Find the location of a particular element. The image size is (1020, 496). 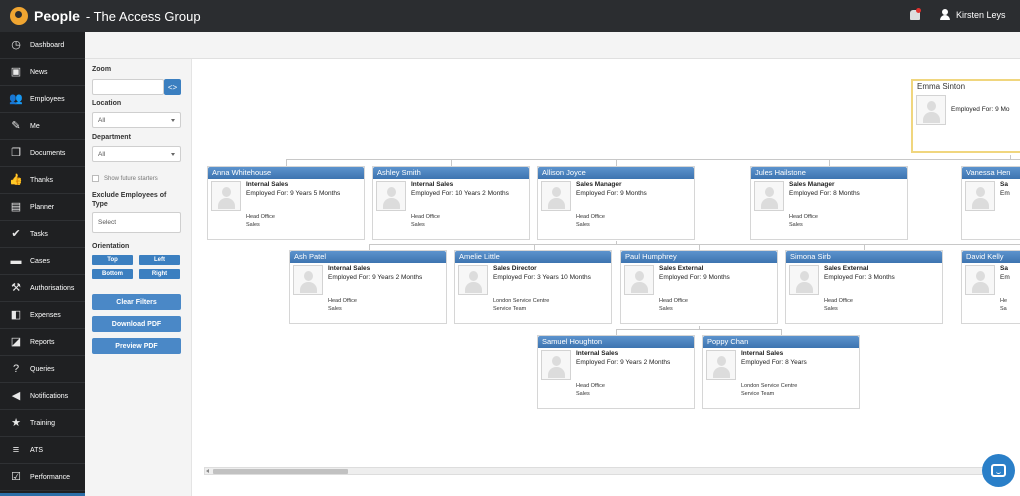

clear-filters-button: Clear Filters is located at coordinates (136, 302).